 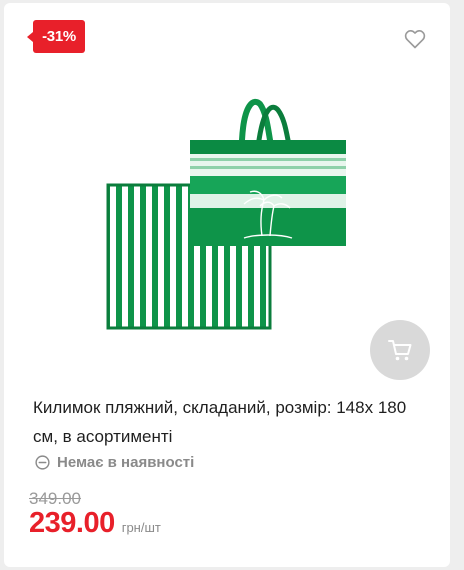 I want to click on heart-icon, so click(x=415, y=39).